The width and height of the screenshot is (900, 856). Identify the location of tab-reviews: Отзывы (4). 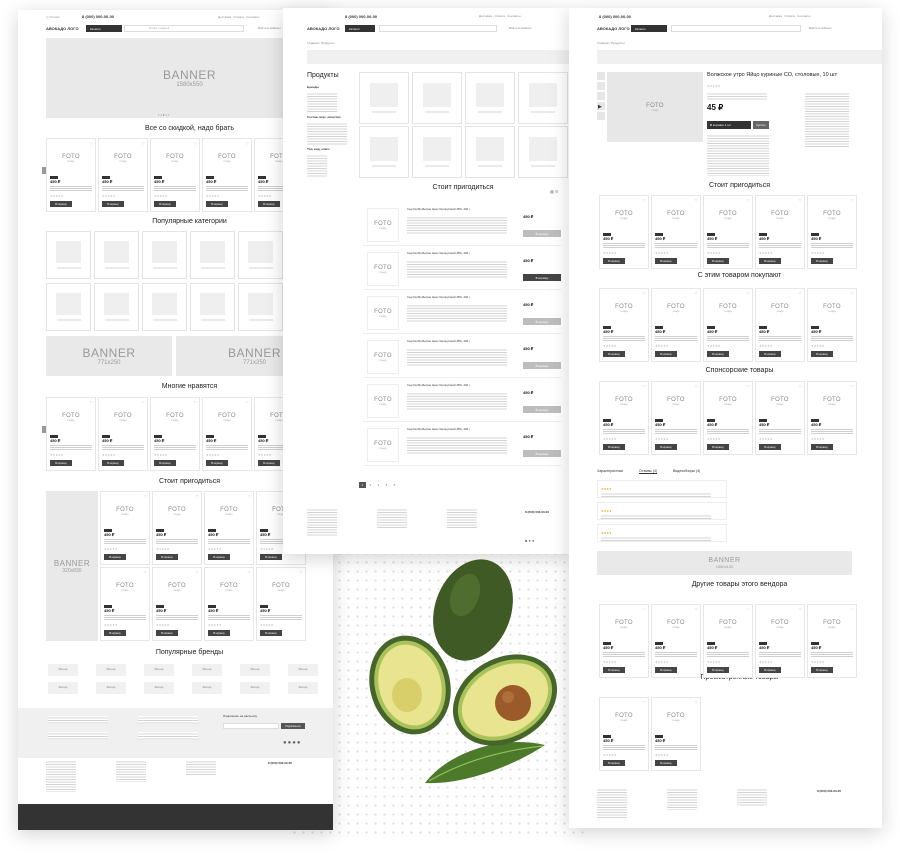
(648, 472).